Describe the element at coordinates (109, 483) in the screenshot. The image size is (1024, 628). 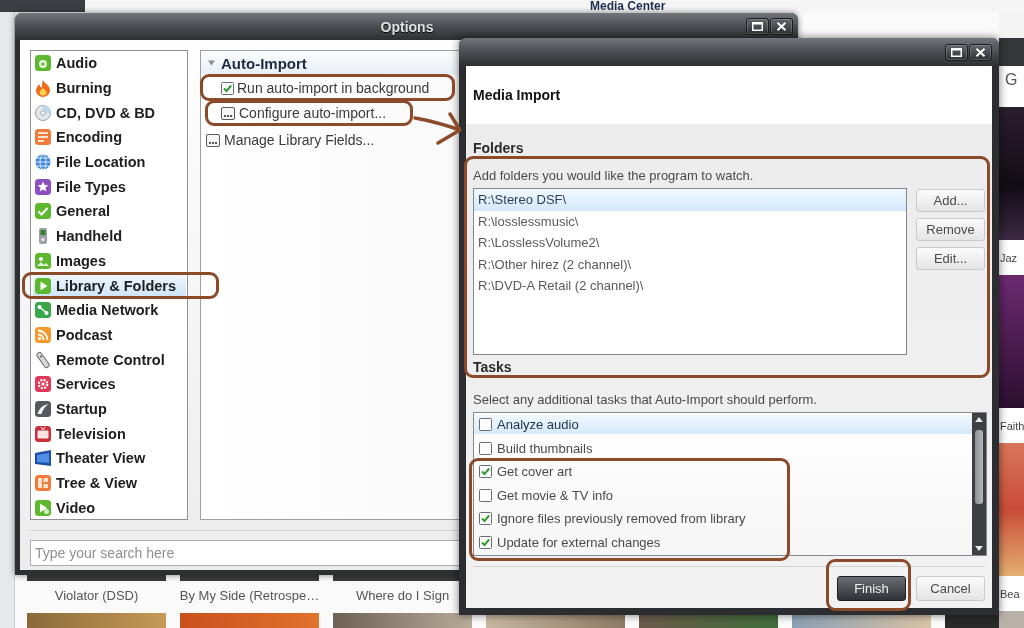
I see `sidebar-item: Tree & View` at that location.